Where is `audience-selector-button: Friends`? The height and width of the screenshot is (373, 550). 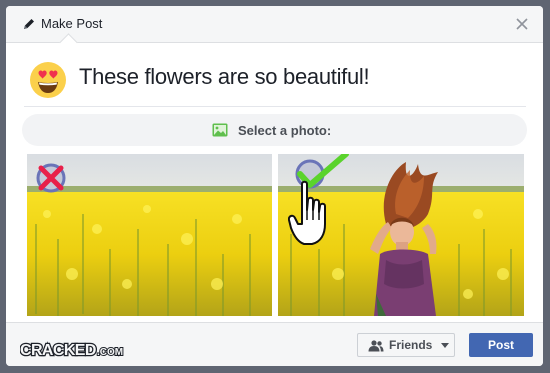
audience-selector-button: Friends is located at coordinates (406, 345).